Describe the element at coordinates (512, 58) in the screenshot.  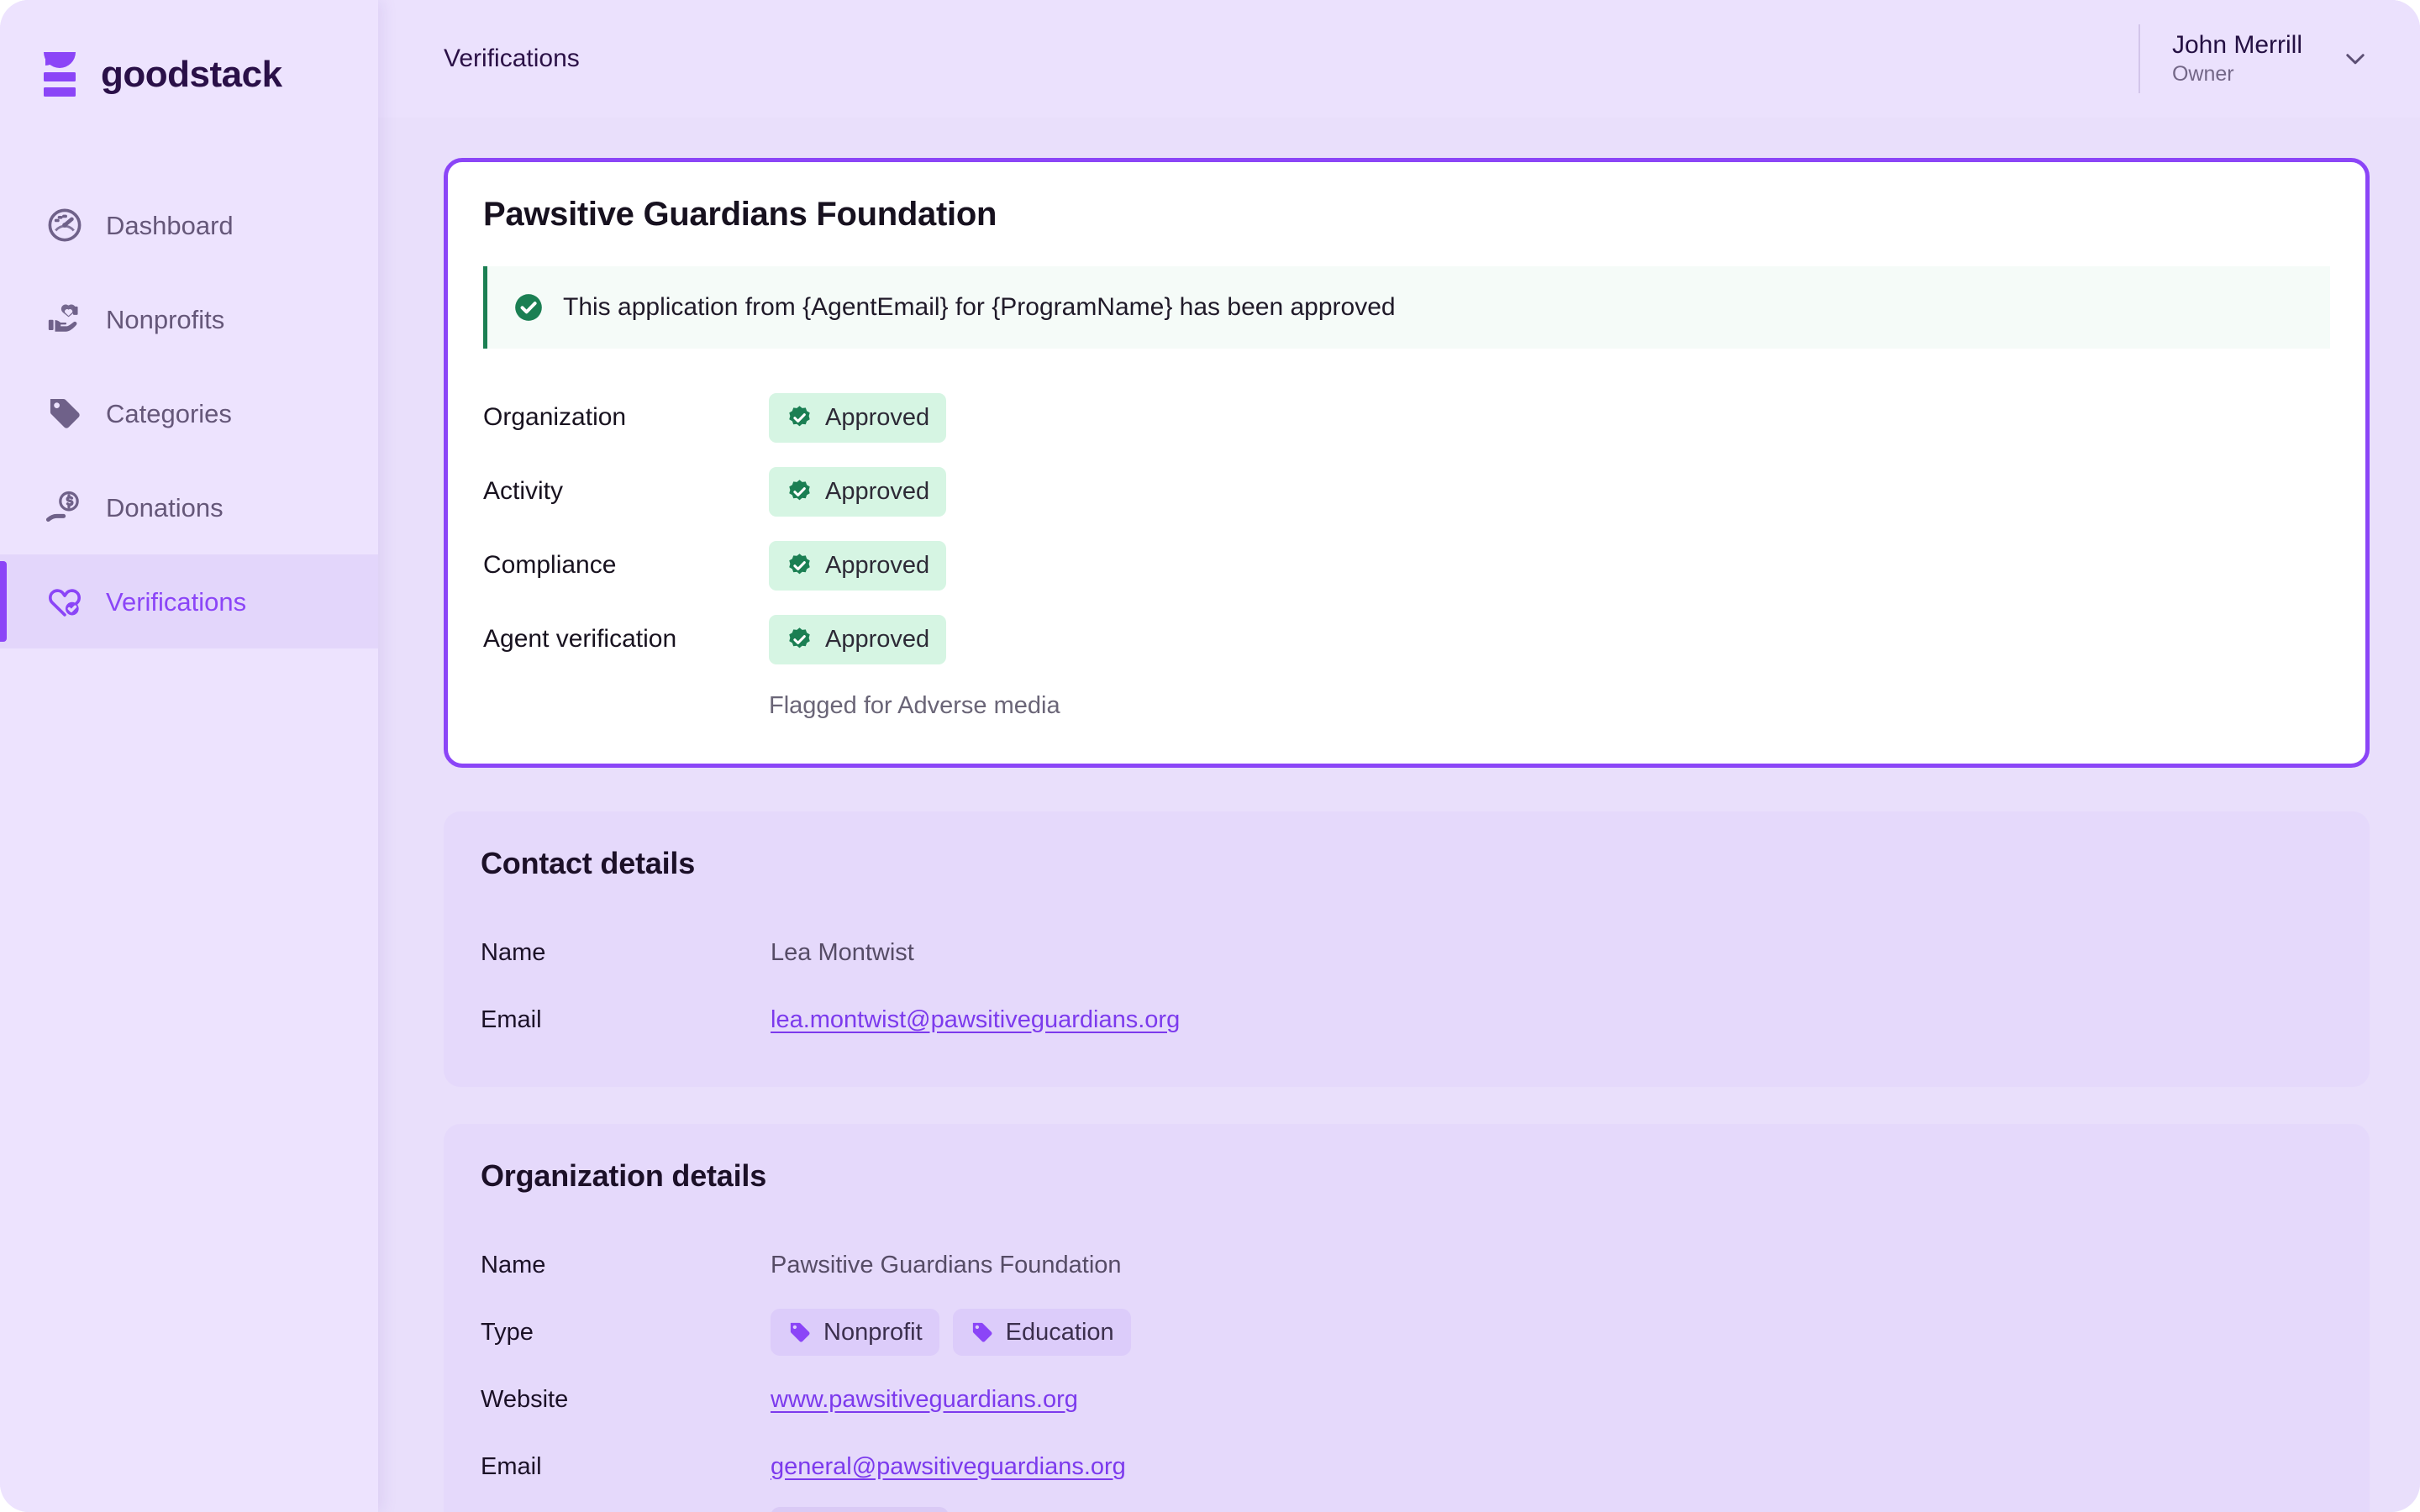
I see `page-title: Verifications` at that location.